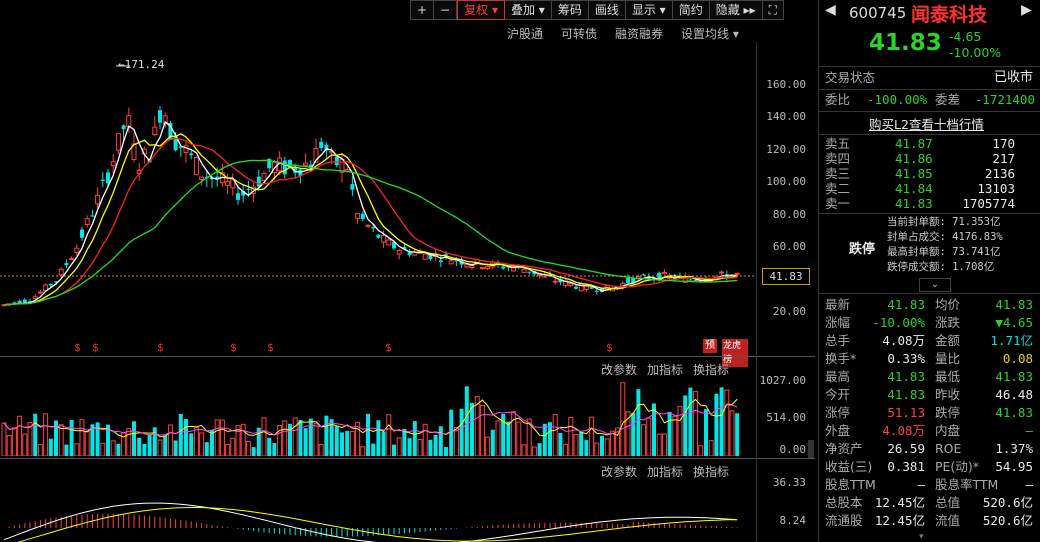  What do you see at coordinates (811, 449) in the screenshot?
I see `scroll-handle` at bounding box center [811, 449].